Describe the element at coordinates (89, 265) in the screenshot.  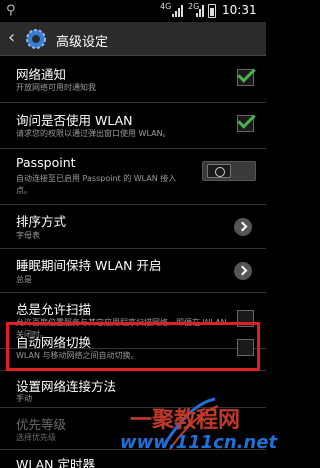
I see `setting-title: 睡眠期间保持 WLAN 开启` at that location.